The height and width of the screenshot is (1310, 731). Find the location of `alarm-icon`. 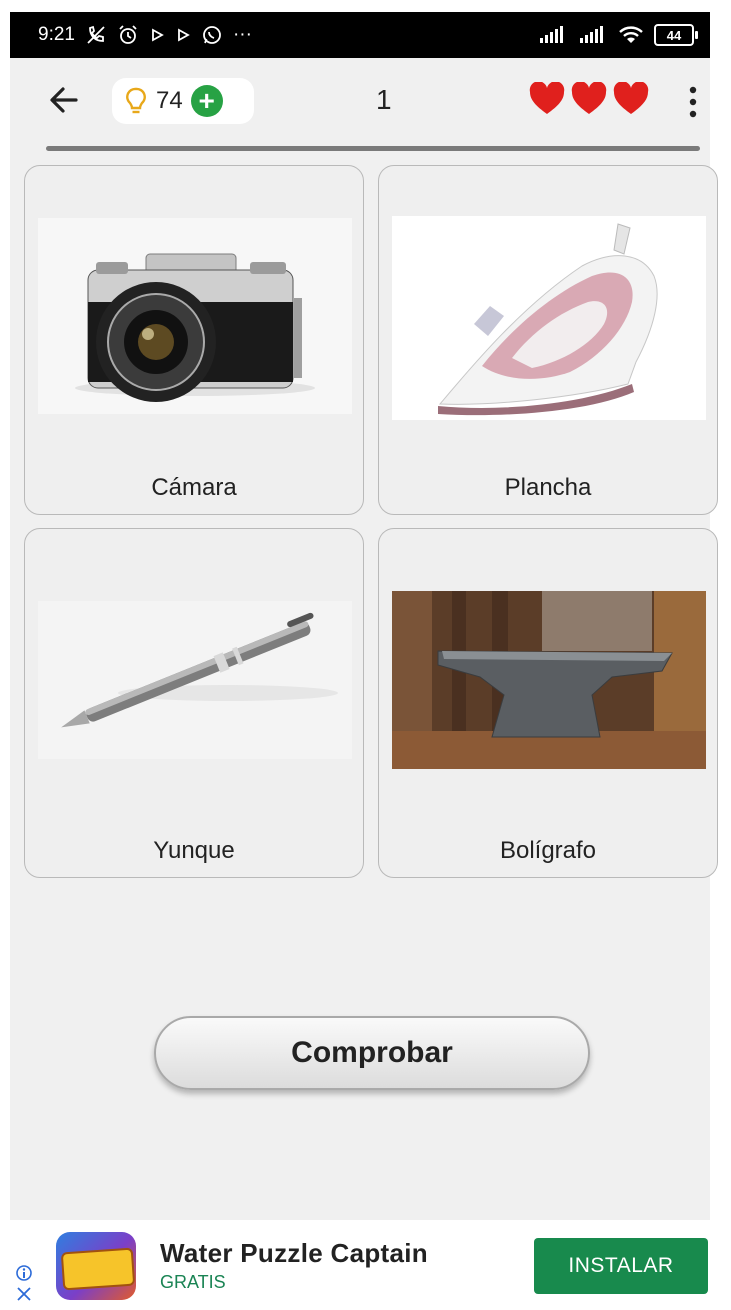

alarm-icon is located at coordinates (128, 34).